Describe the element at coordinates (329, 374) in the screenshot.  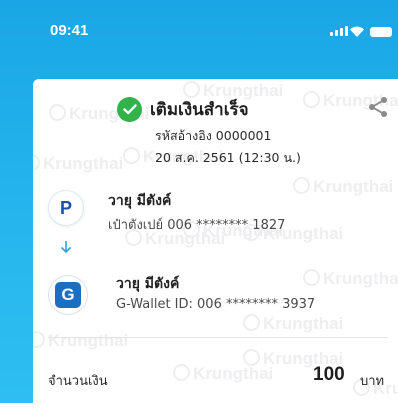
I see `amount-value: 100` at that location.